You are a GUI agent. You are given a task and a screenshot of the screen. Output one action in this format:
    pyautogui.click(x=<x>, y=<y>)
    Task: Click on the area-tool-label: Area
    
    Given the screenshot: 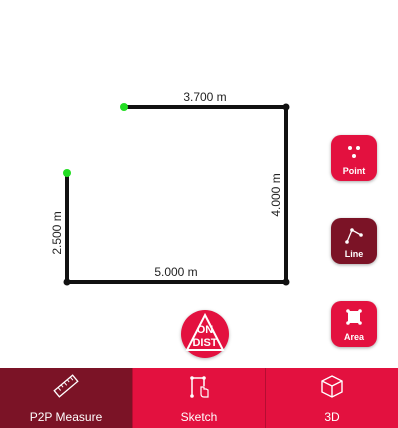 What is the action you would take?
    pyautogui.click(x=353, y=337)
    